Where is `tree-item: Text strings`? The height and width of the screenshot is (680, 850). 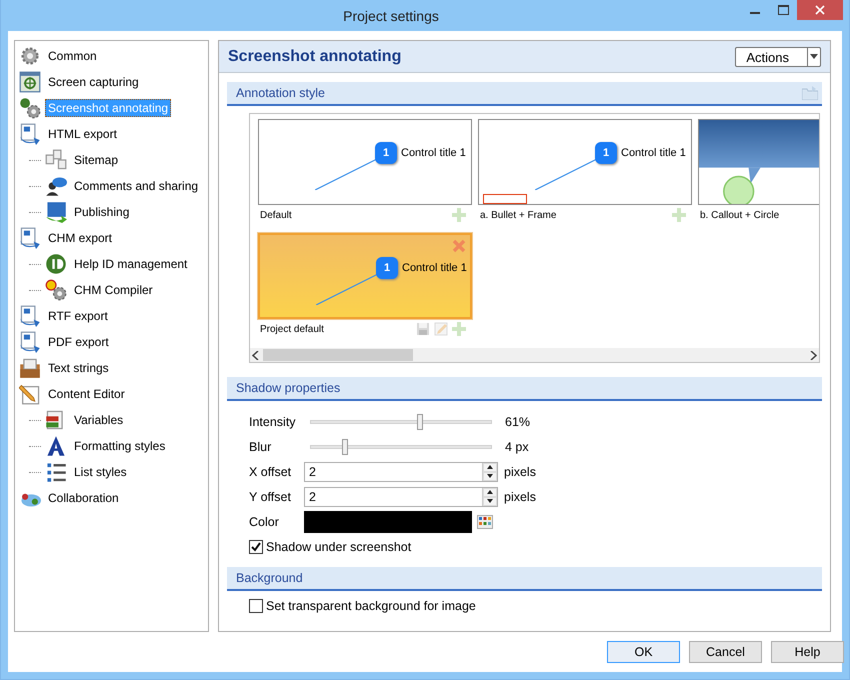 tree-item: Text strings is located at coordinates (78, 368).